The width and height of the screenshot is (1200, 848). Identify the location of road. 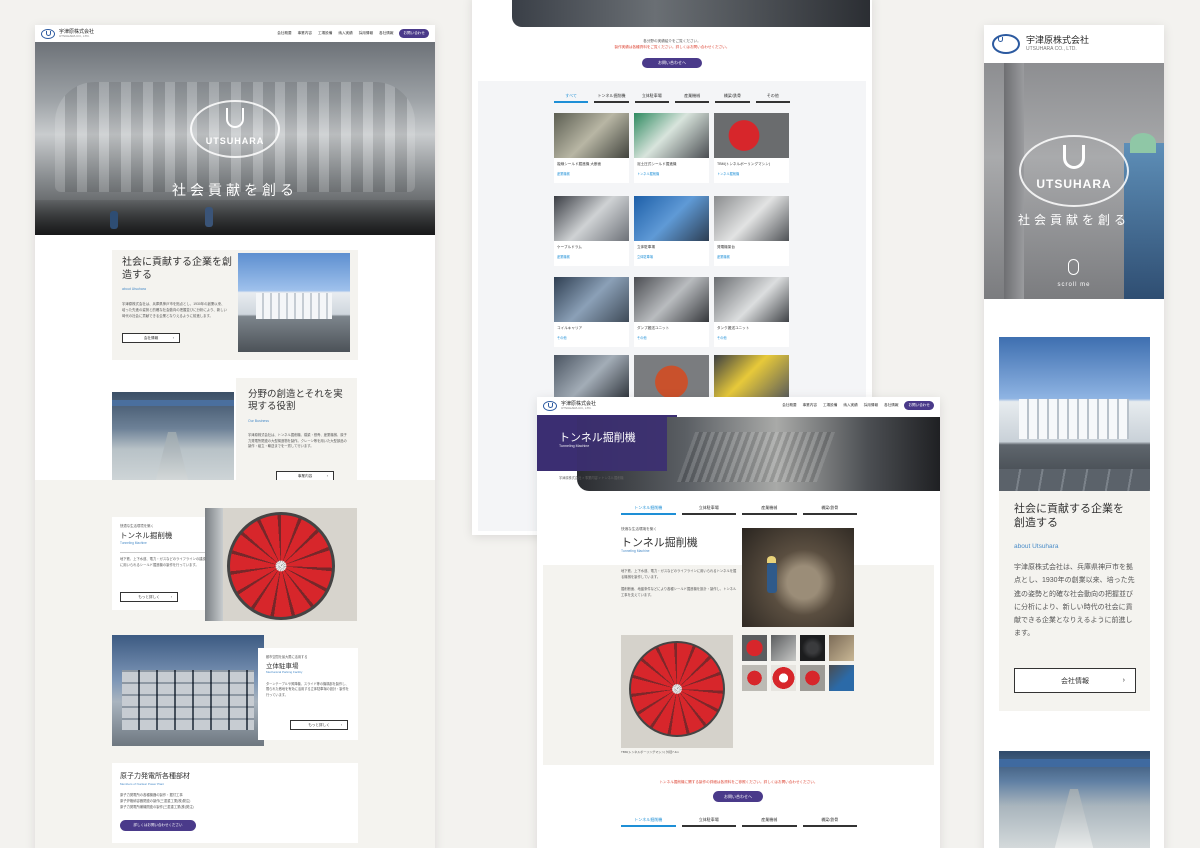
(1074, 480).